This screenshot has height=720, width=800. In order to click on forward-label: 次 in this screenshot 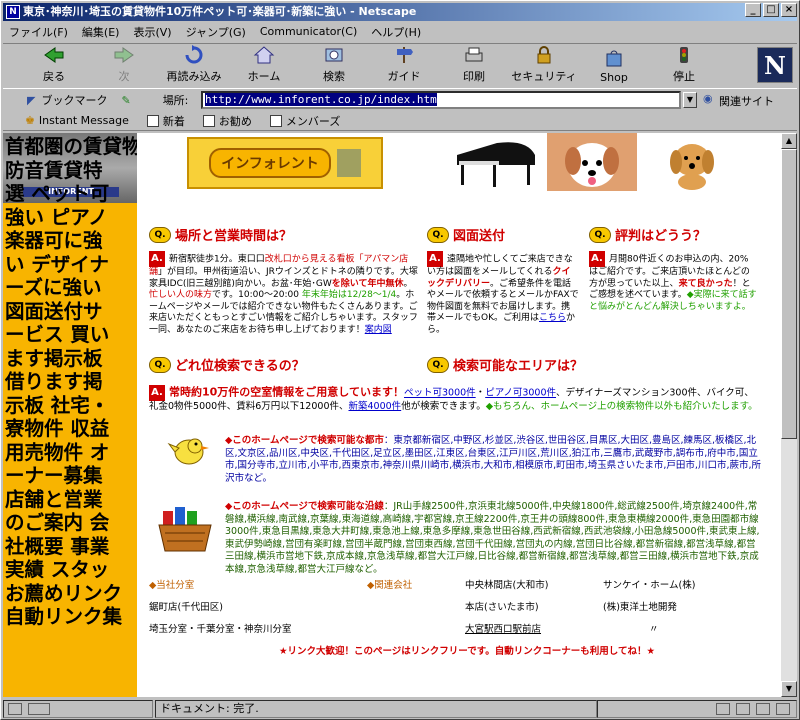, I will do `click(124, 76)`.